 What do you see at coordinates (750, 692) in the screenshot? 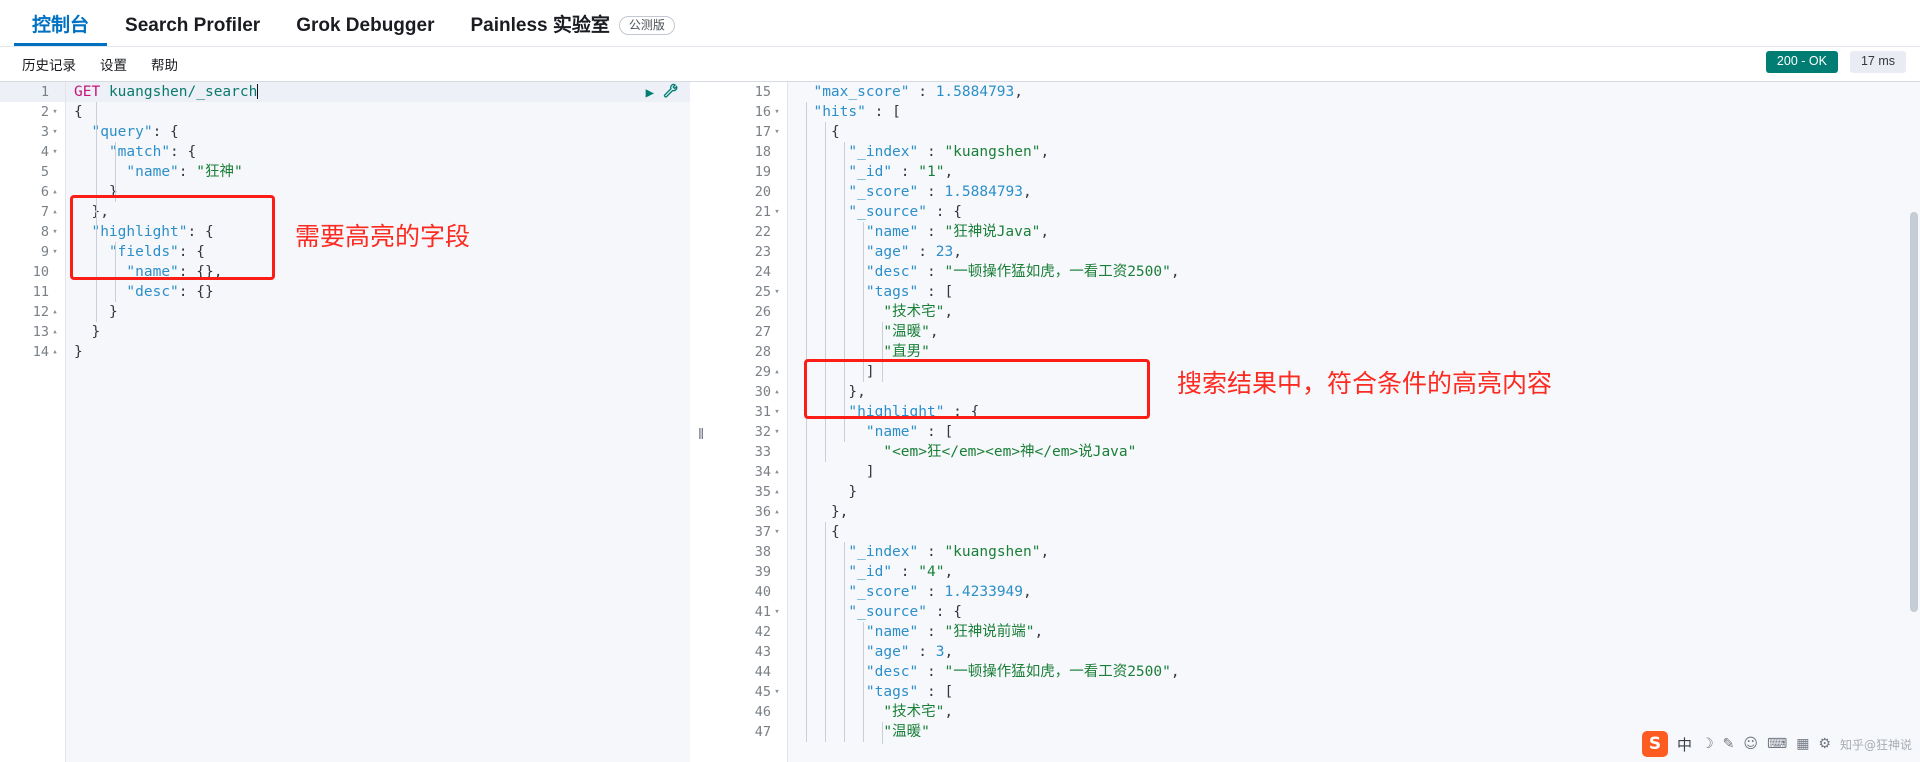
I see `line-number: 45 ▾` at bounding box center [750, 692].